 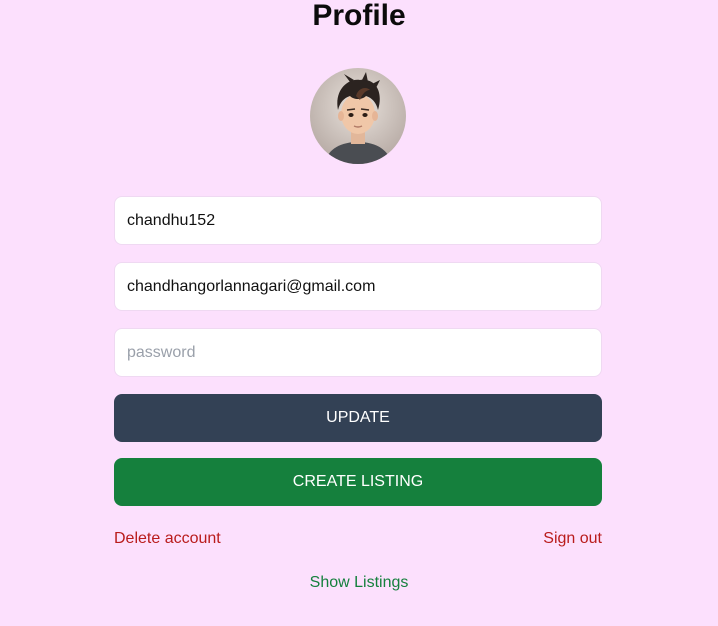 What do you see at coordinates (358, 482) in the screenshot?
I see `create-listing-button: CREATE LISTING` at bounding box center [358, 482].